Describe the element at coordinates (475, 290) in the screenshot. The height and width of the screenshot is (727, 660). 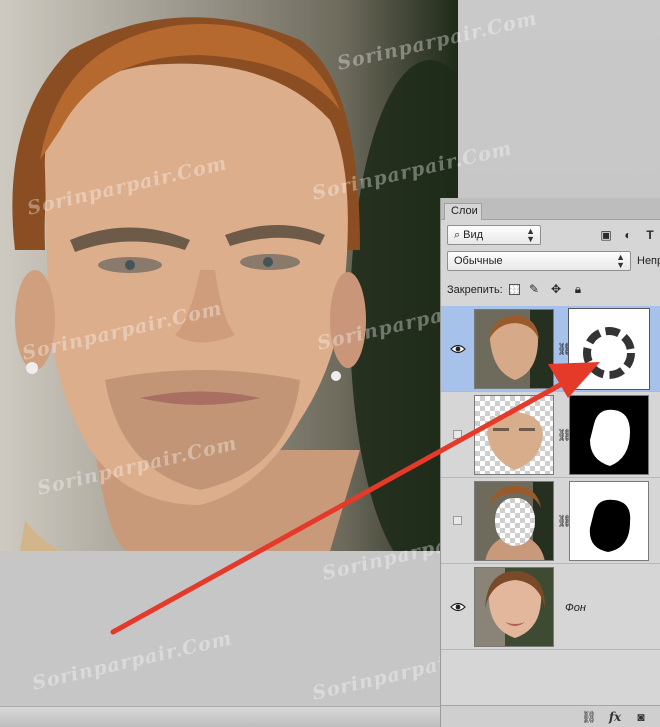
I see `lock-label: Закрепить:` at that location.